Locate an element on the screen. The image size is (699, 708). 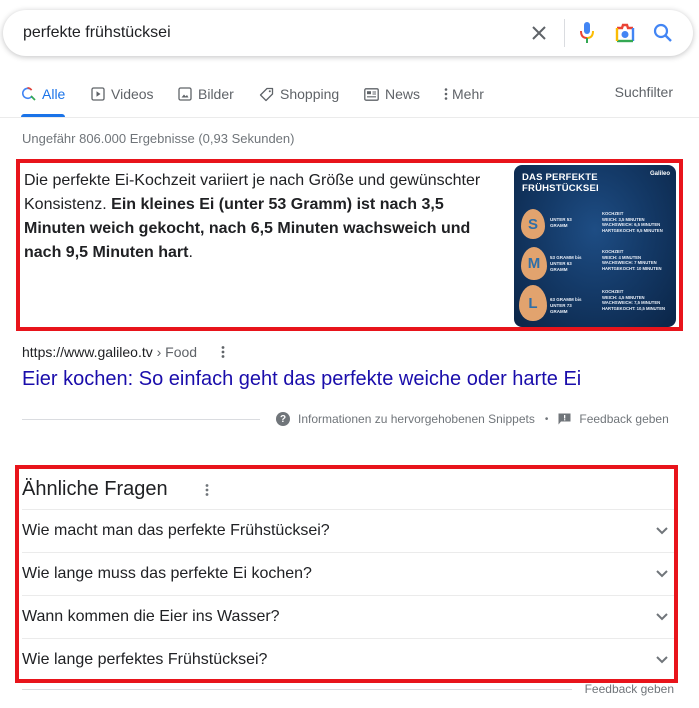
close-icon is located at coordinates (539, 33).